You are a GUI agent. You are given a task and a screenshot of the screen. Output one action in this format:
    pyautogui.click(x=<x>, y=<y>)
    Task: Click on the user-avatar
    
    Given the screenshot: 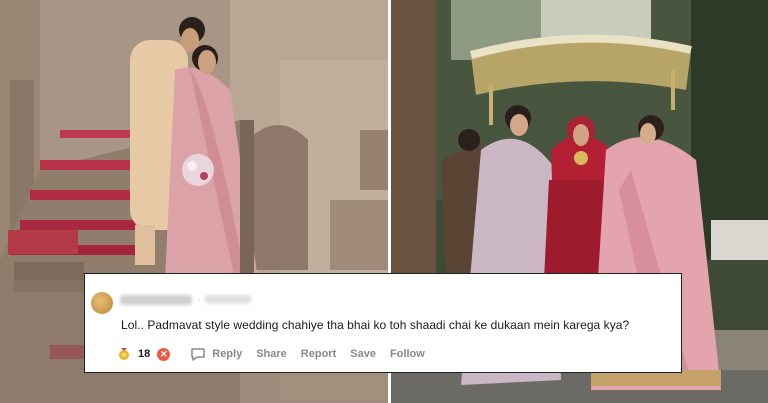 What is the action you would take?
    pyautogui.click(x=102, y=303)
    